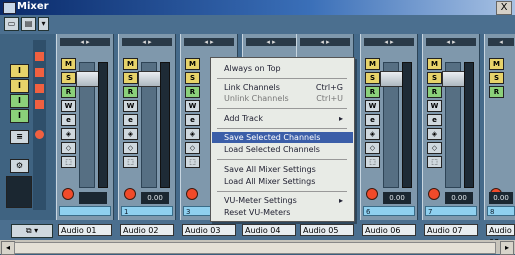 Image resolution: width=515 pixels, height=255 pixels. Describe the element at coordinates (507, 248) in the screenshot. I see `scroll-right-icon: ▸` at that location.